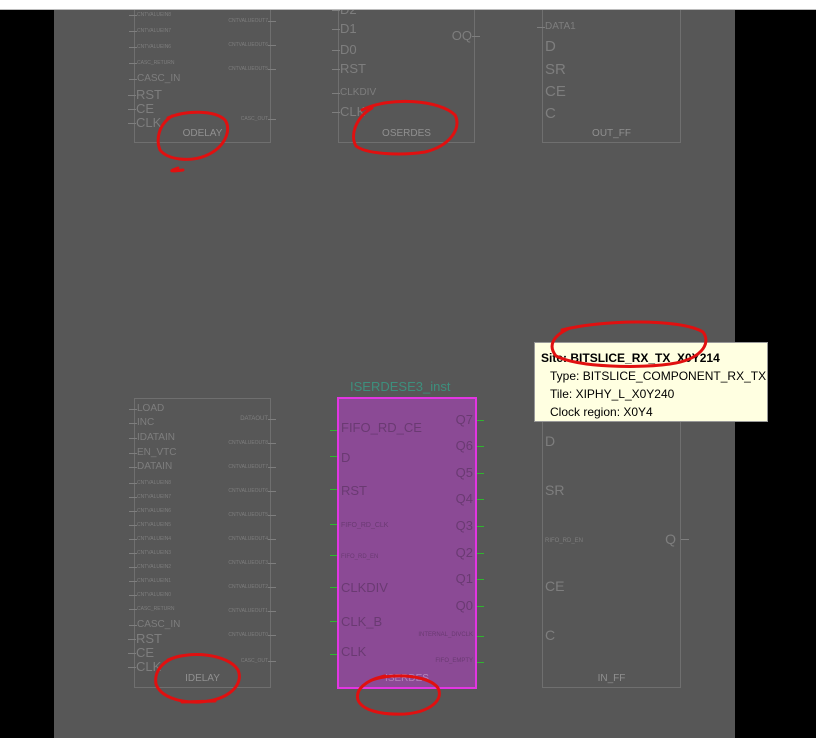 This screenshot has width=816, height=738. What do you see at coordinates (445, 635) in the screenshot?
I see `pin-internal-divclk: INTERNAL_DIVCLK` at bounding box center [445, 635].